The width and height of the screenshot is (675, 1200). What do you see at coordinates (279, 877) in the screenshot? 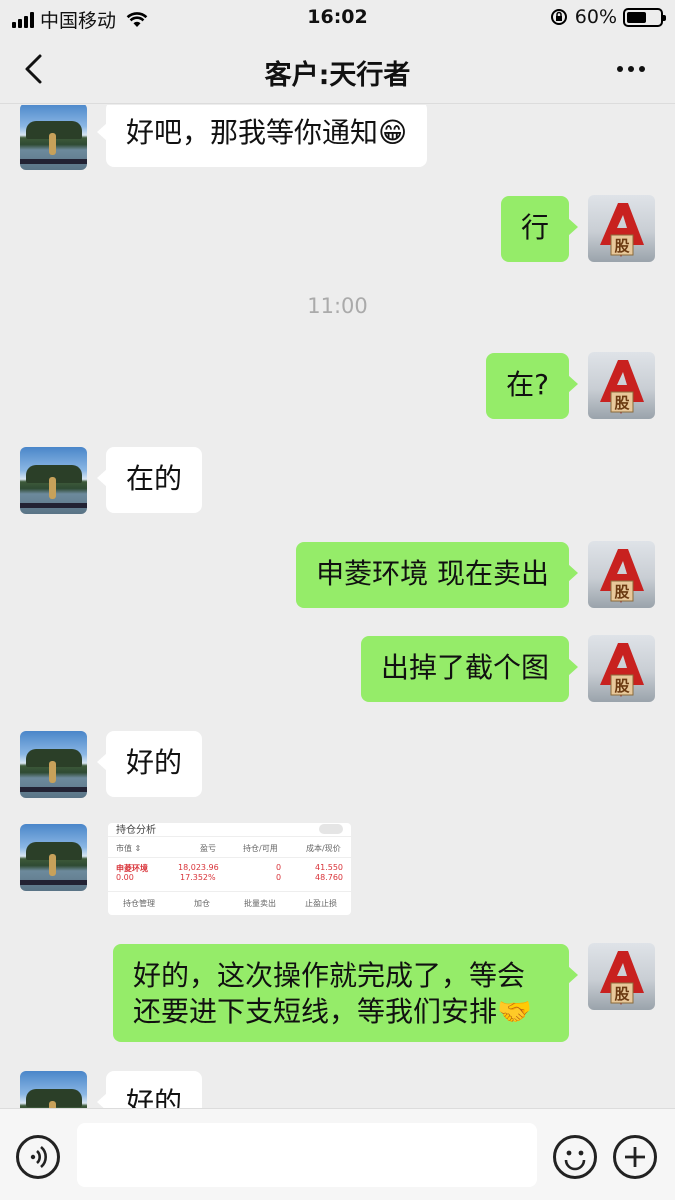
I see `available-qty: 0` at bounding box center [279, 877].